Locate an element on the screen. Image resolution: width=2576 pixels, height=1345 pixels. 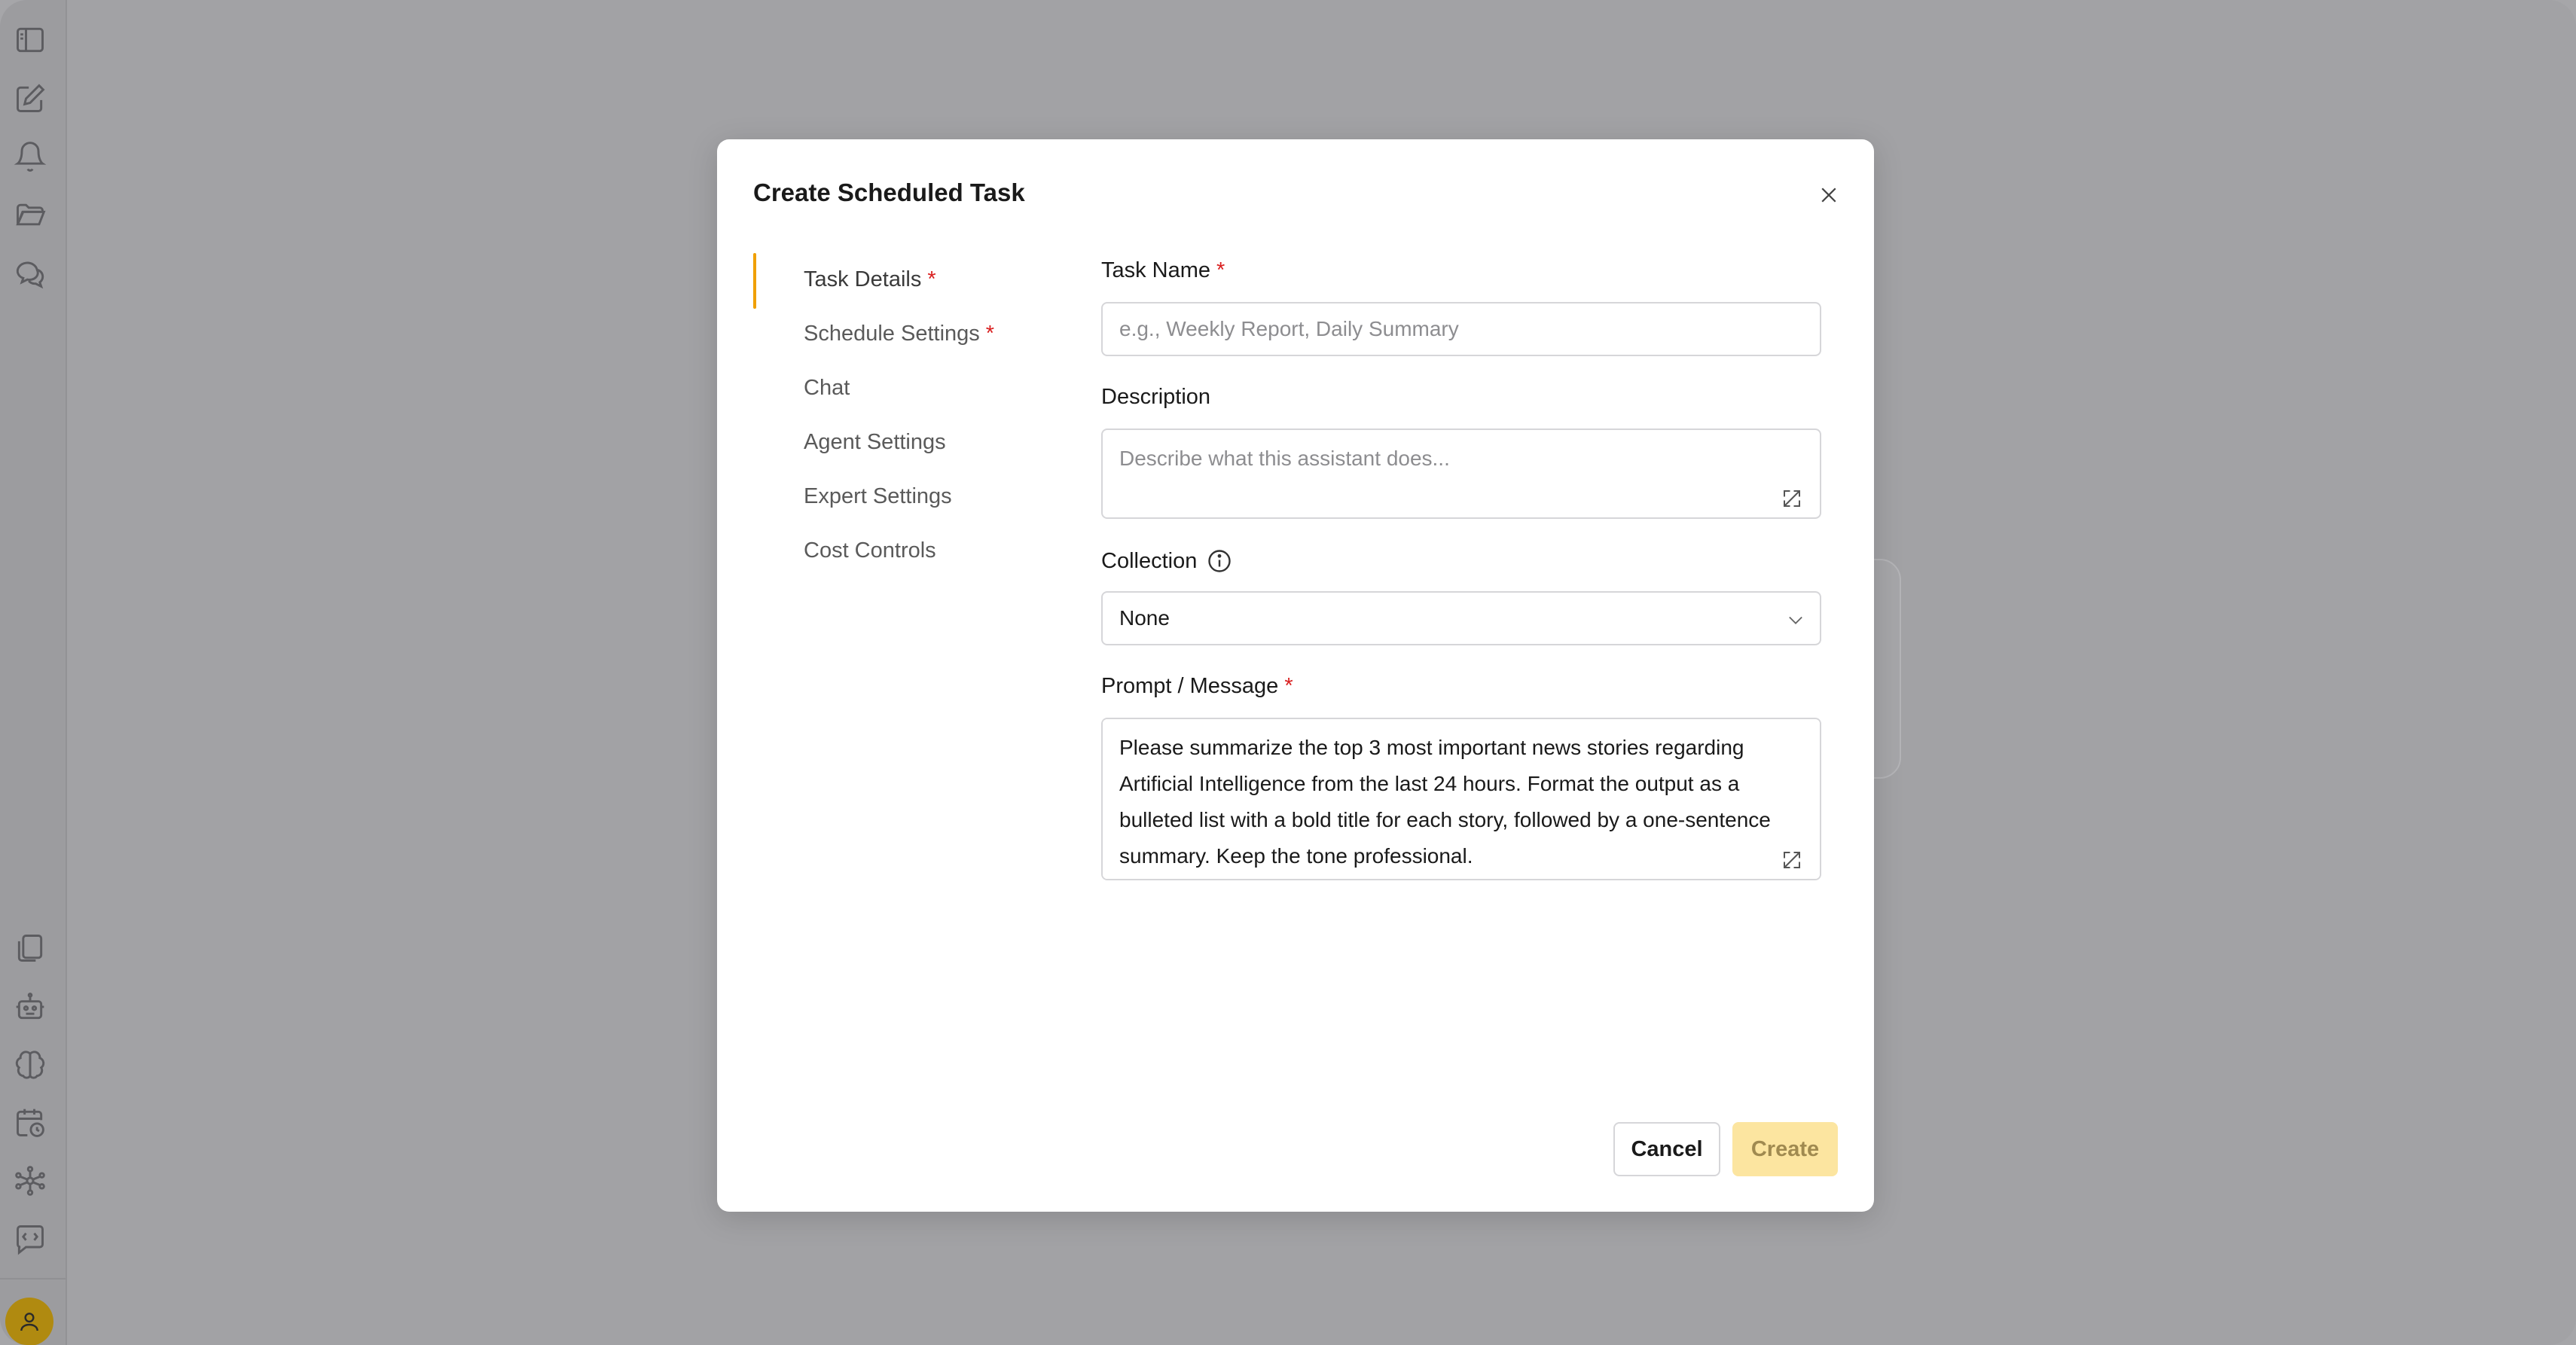
nav-item-expert-settings: Expert Settings is located at coordinates (878, 496).